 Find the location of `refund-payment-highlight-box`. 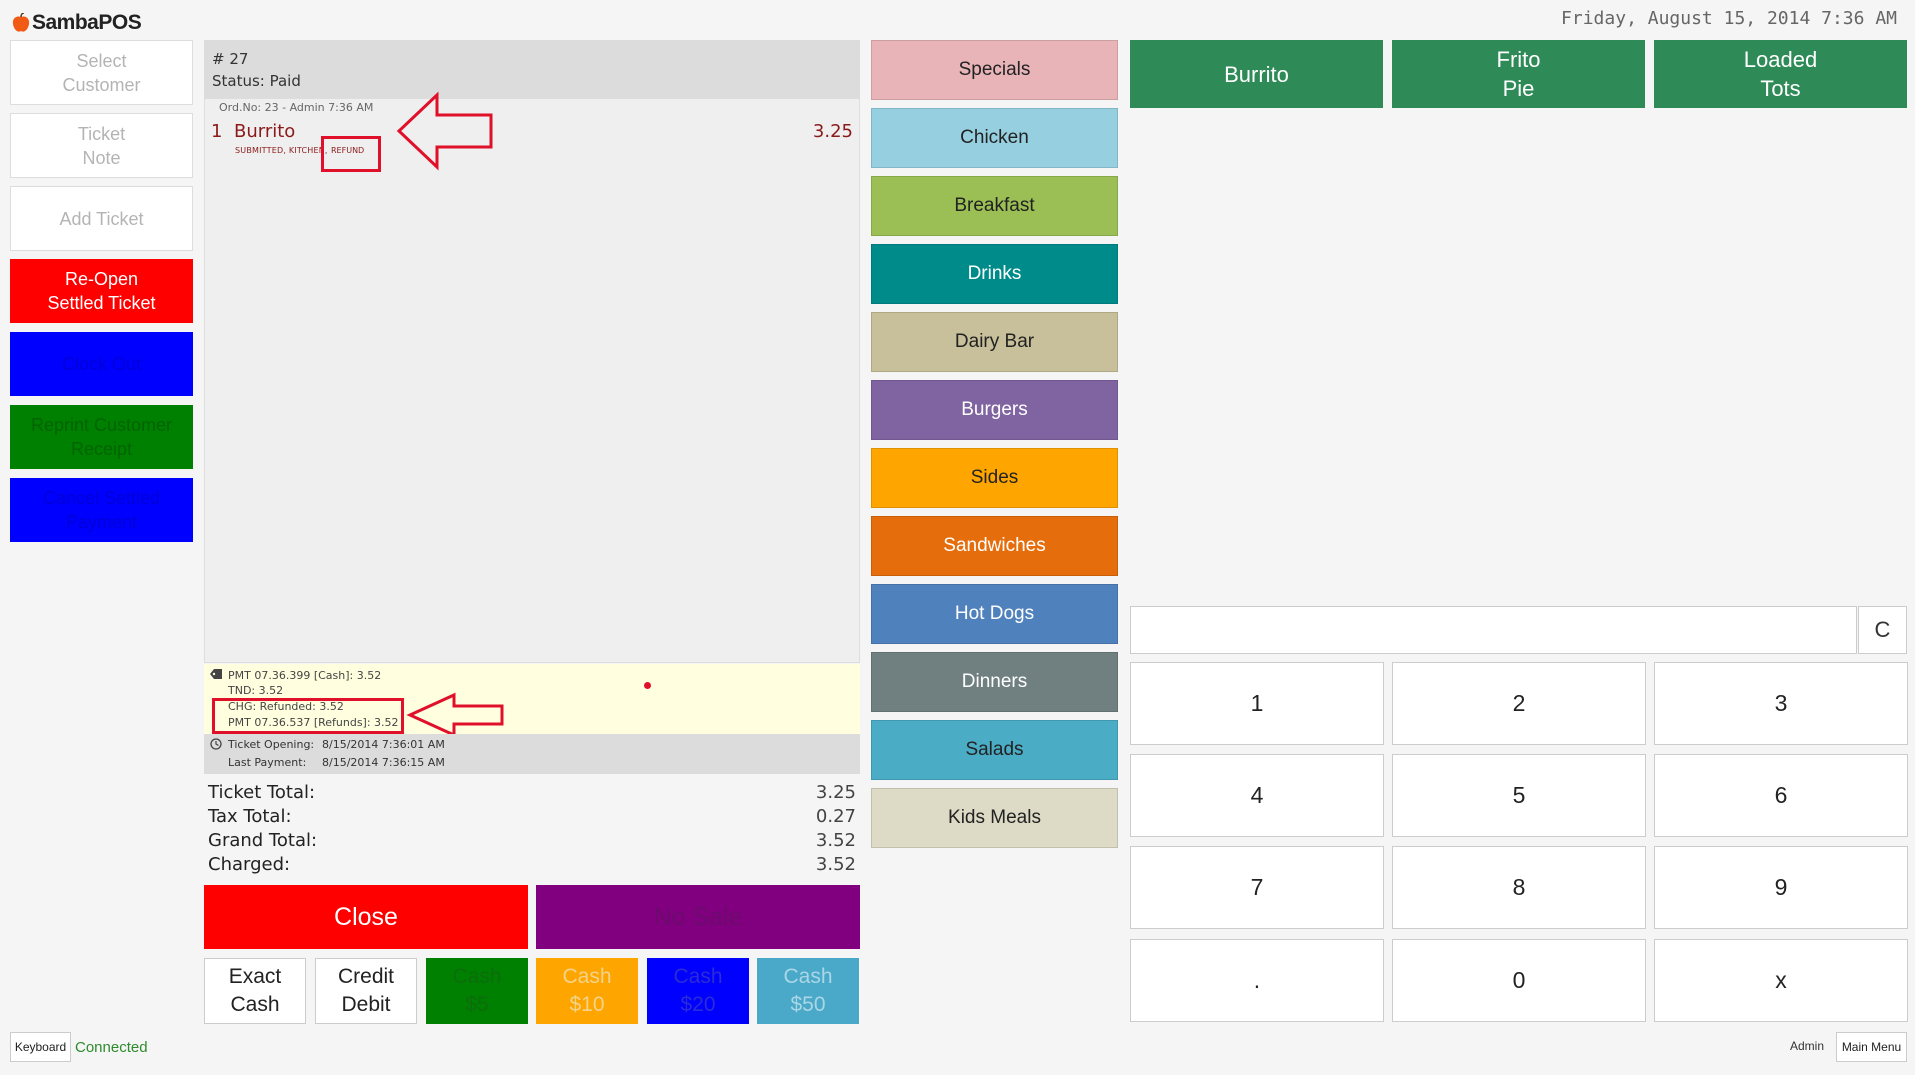

refund-payment-highlight-box is located at coordinates (308, 716).